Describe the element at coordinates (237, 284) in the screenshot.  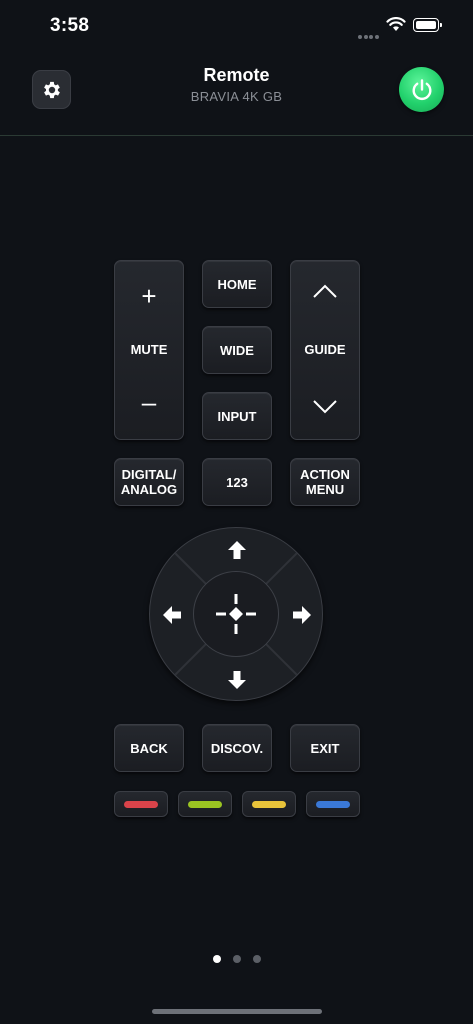
I see `home-button: HOME` at that location.